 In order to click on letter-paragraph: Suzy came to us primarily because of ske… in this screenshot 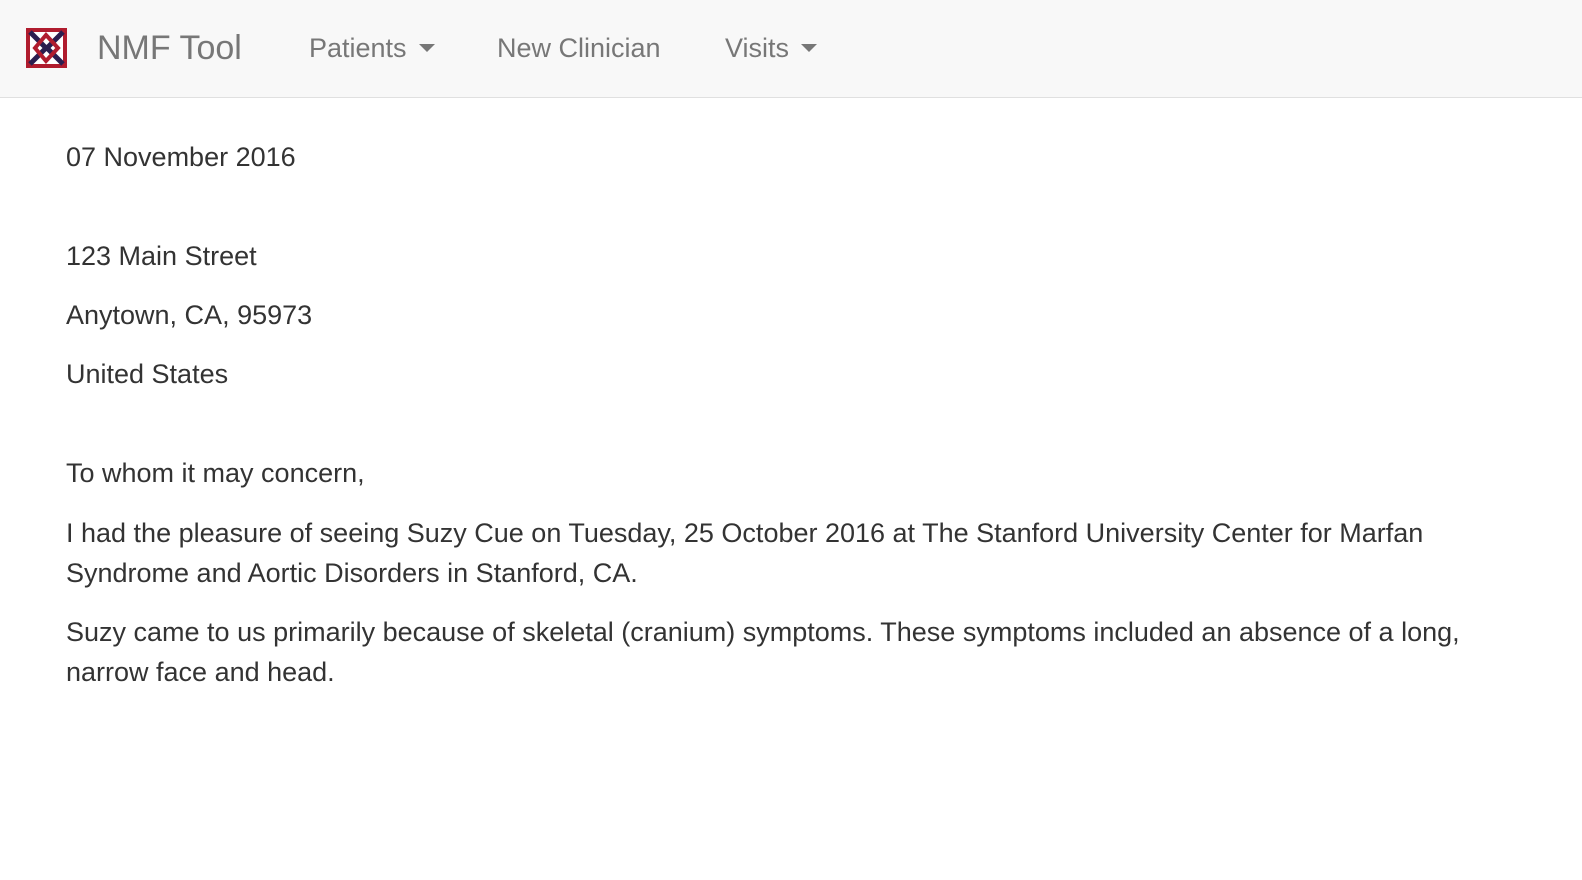, I will do `click(763, 652)`.